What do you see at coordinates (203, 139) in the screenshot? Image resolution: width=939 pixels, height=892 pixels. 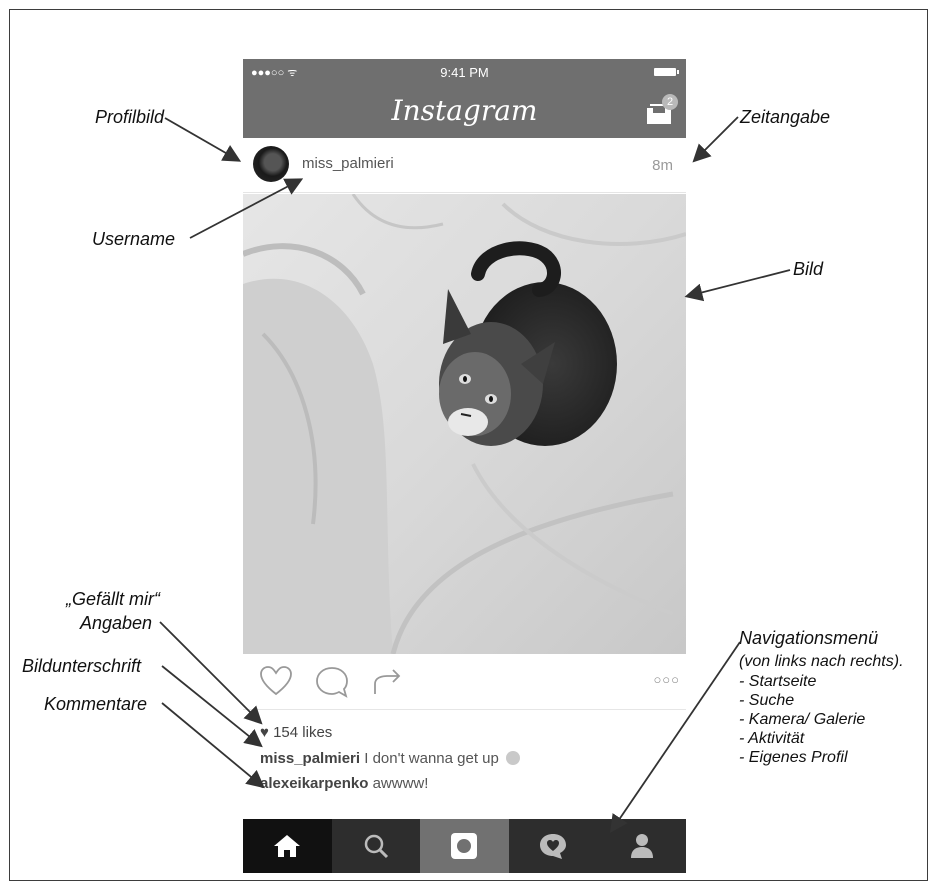 I see `arrow-profilbild` at bounding box center [203, 139].